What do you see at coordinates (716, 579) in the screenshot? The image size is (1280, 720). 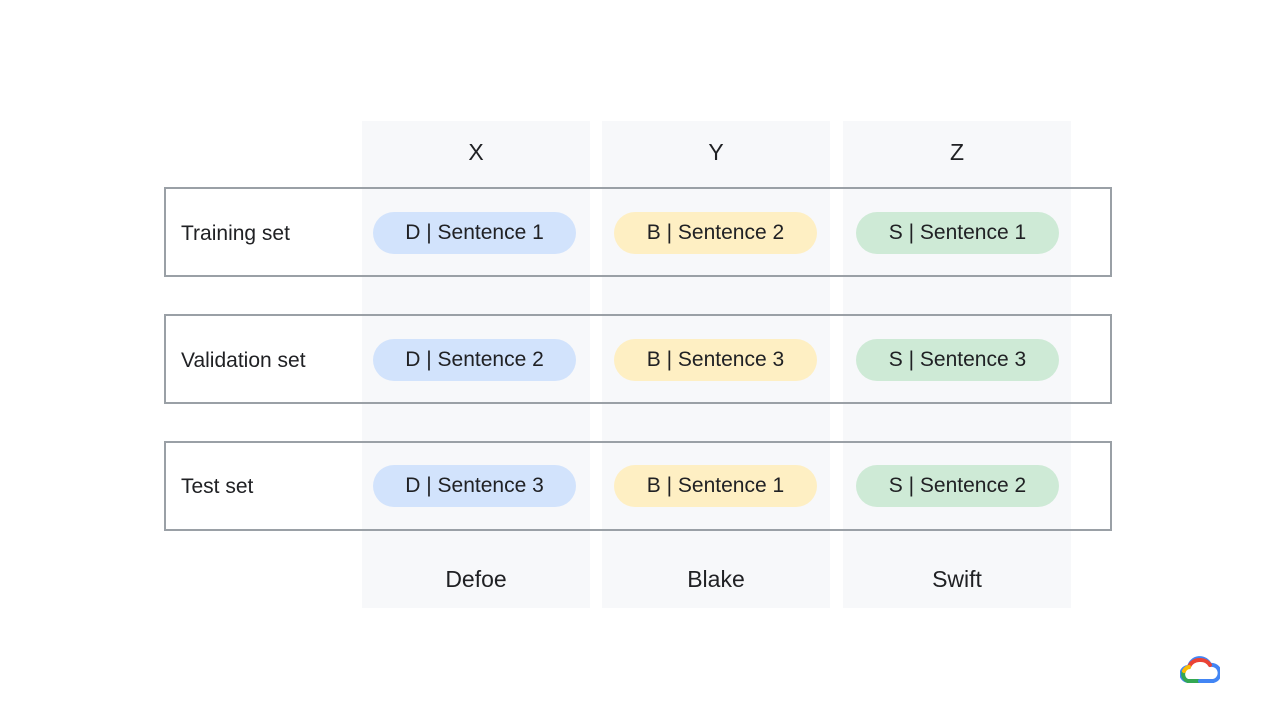 I see `column-footer-blake: Blake` at bounding box center [716, 579].